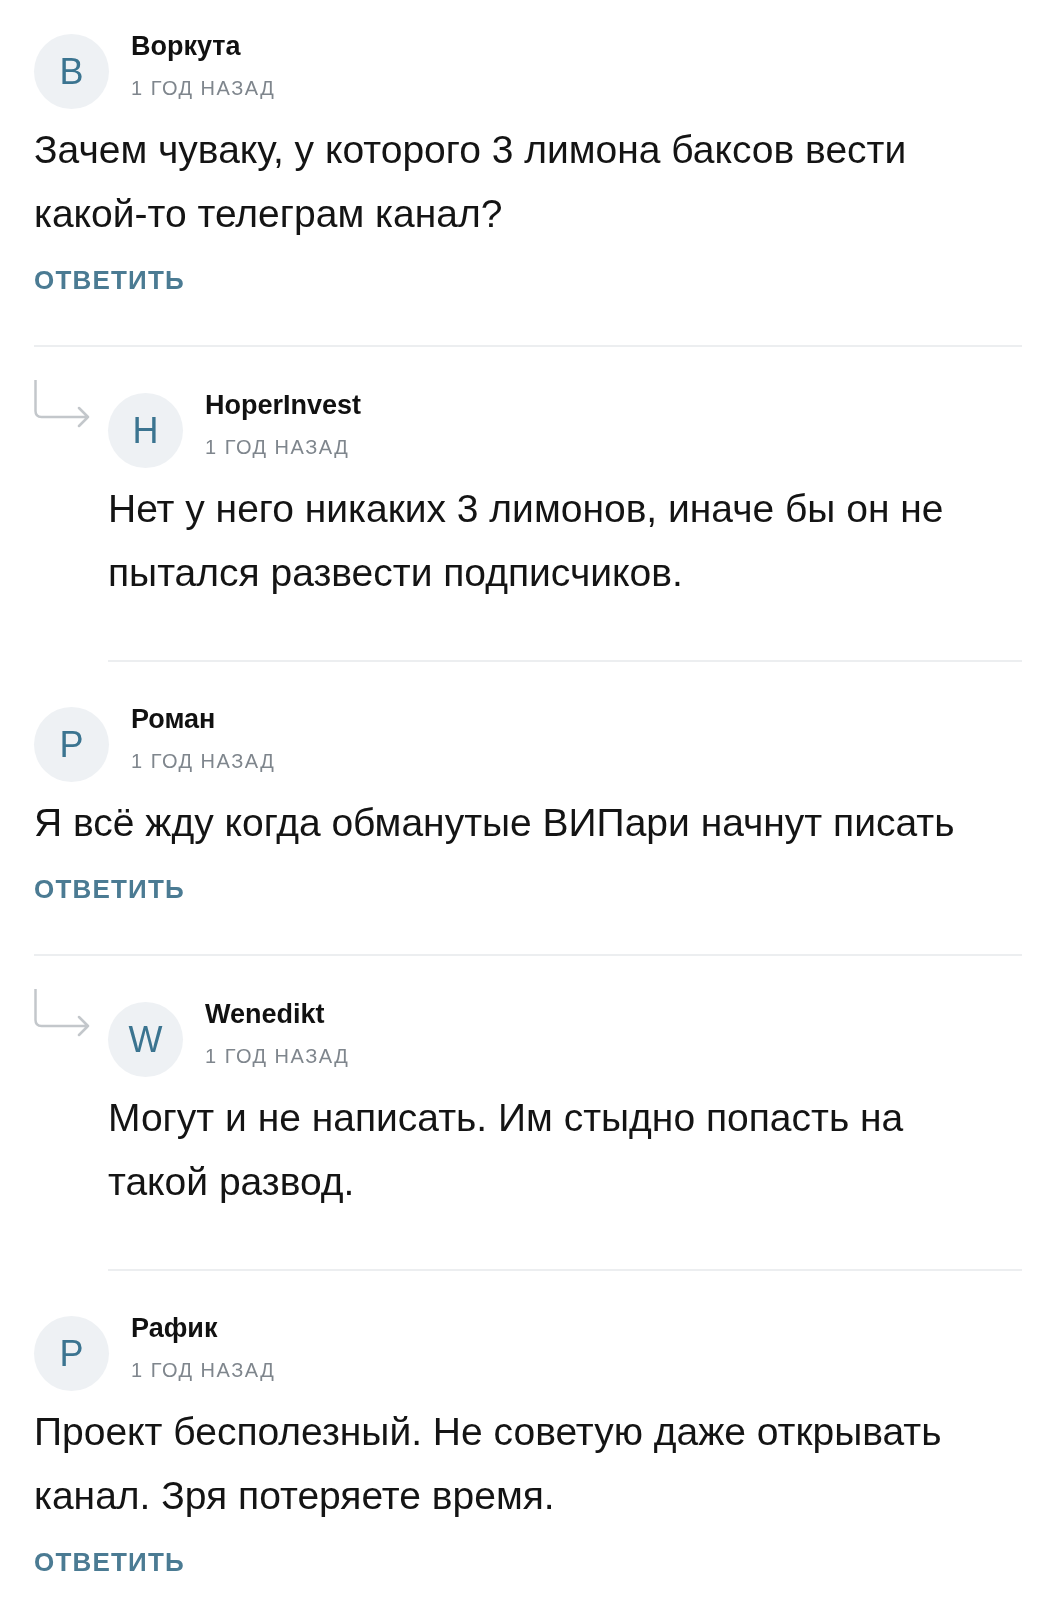 This screenshot has height=1600, width=1054. Describe the element at coordinates (526, 541) in the screenshot. I see `comment-text: Нет у него никаких 3 лимонов, иначе бы он не пытался развести подписчиков.` at that location.